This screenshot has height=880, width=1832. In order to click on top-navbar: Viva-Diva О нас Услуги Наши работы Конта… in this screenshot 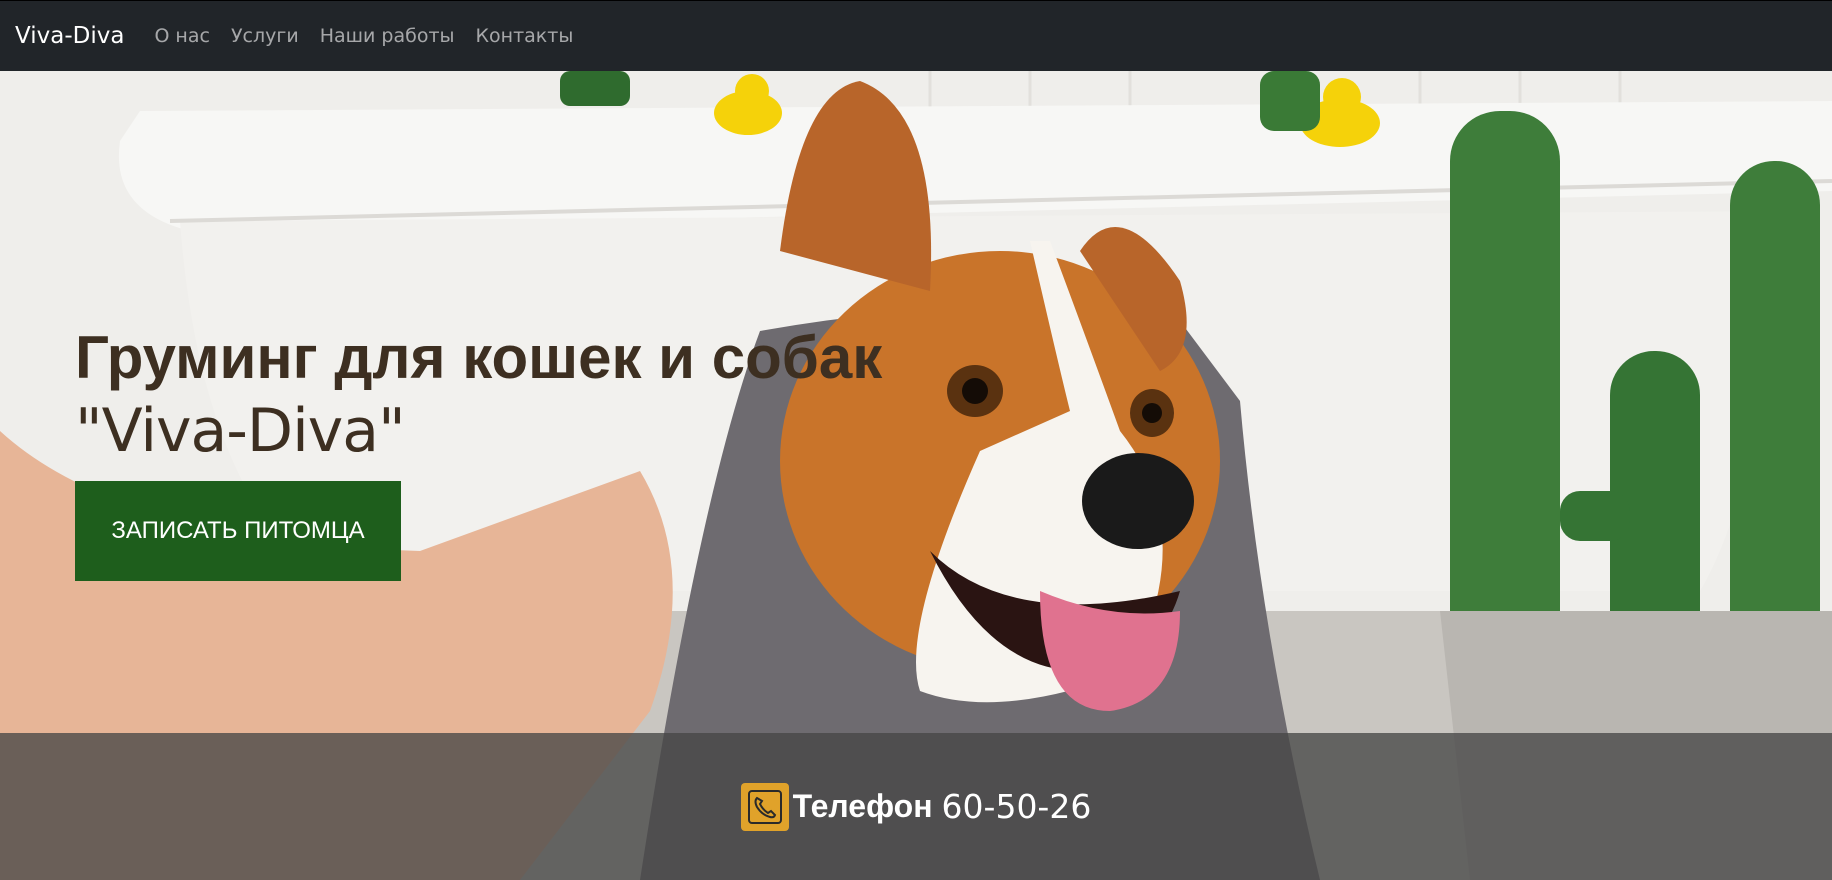, I will do `click(916, 35)`.